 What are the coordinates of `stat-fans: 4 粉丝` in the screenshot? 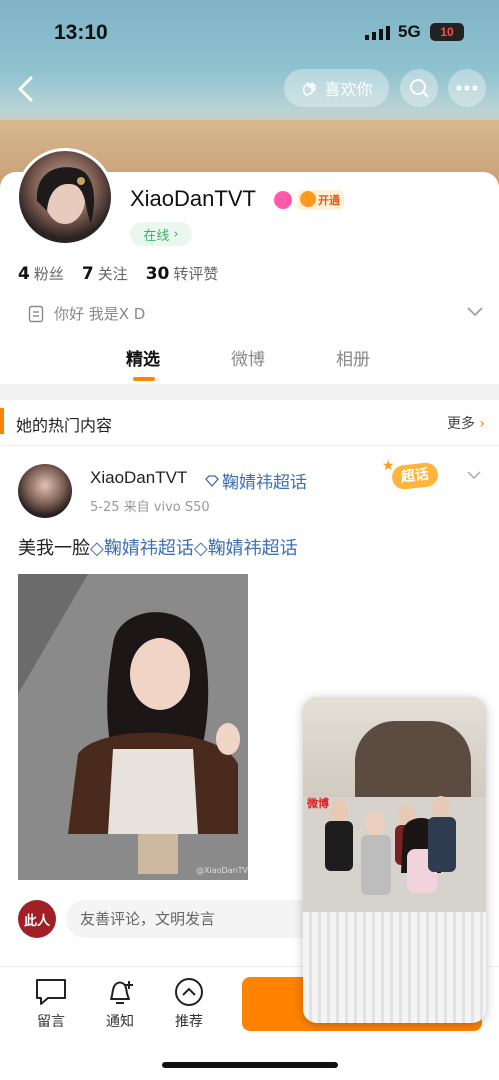 It's located at (41, 273).